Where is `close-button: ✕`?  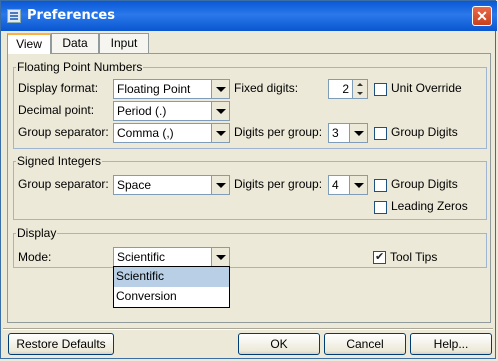 close-button: ✕ is located at coordinates (482, 16).